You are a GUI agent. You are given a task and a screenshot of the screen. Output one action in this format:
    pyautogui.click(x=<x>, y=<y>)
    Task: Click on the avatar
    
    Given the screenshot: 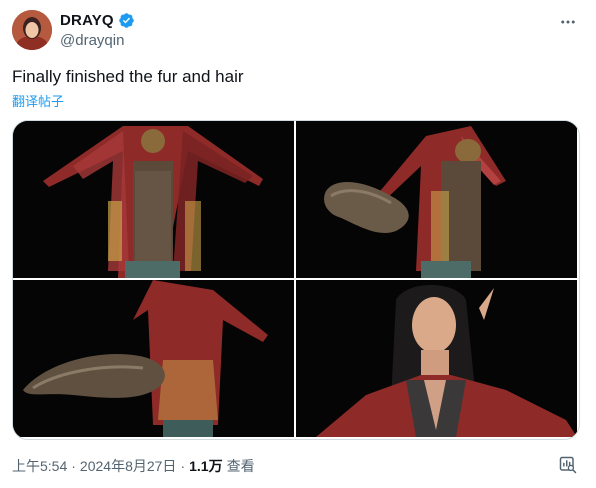 What is the action you would take?
    pyautogui.click(x=32, y=30)
    